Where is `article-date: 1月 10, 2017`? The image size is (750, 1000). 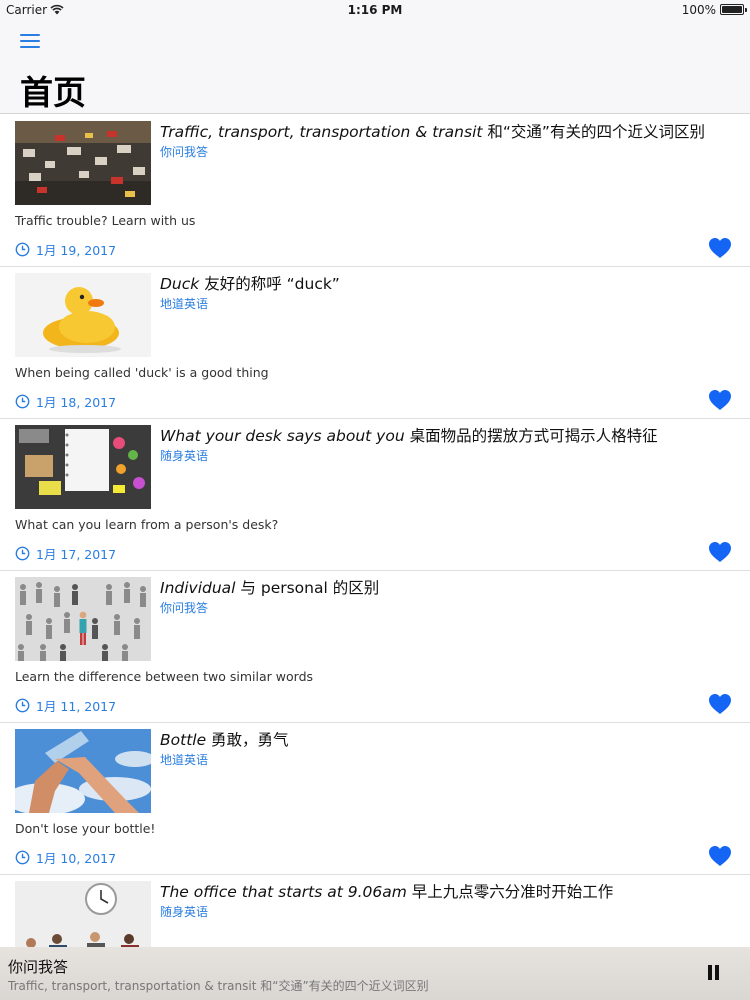 article-date: 1月 10, 2017 is located at coordinates (65, 857).